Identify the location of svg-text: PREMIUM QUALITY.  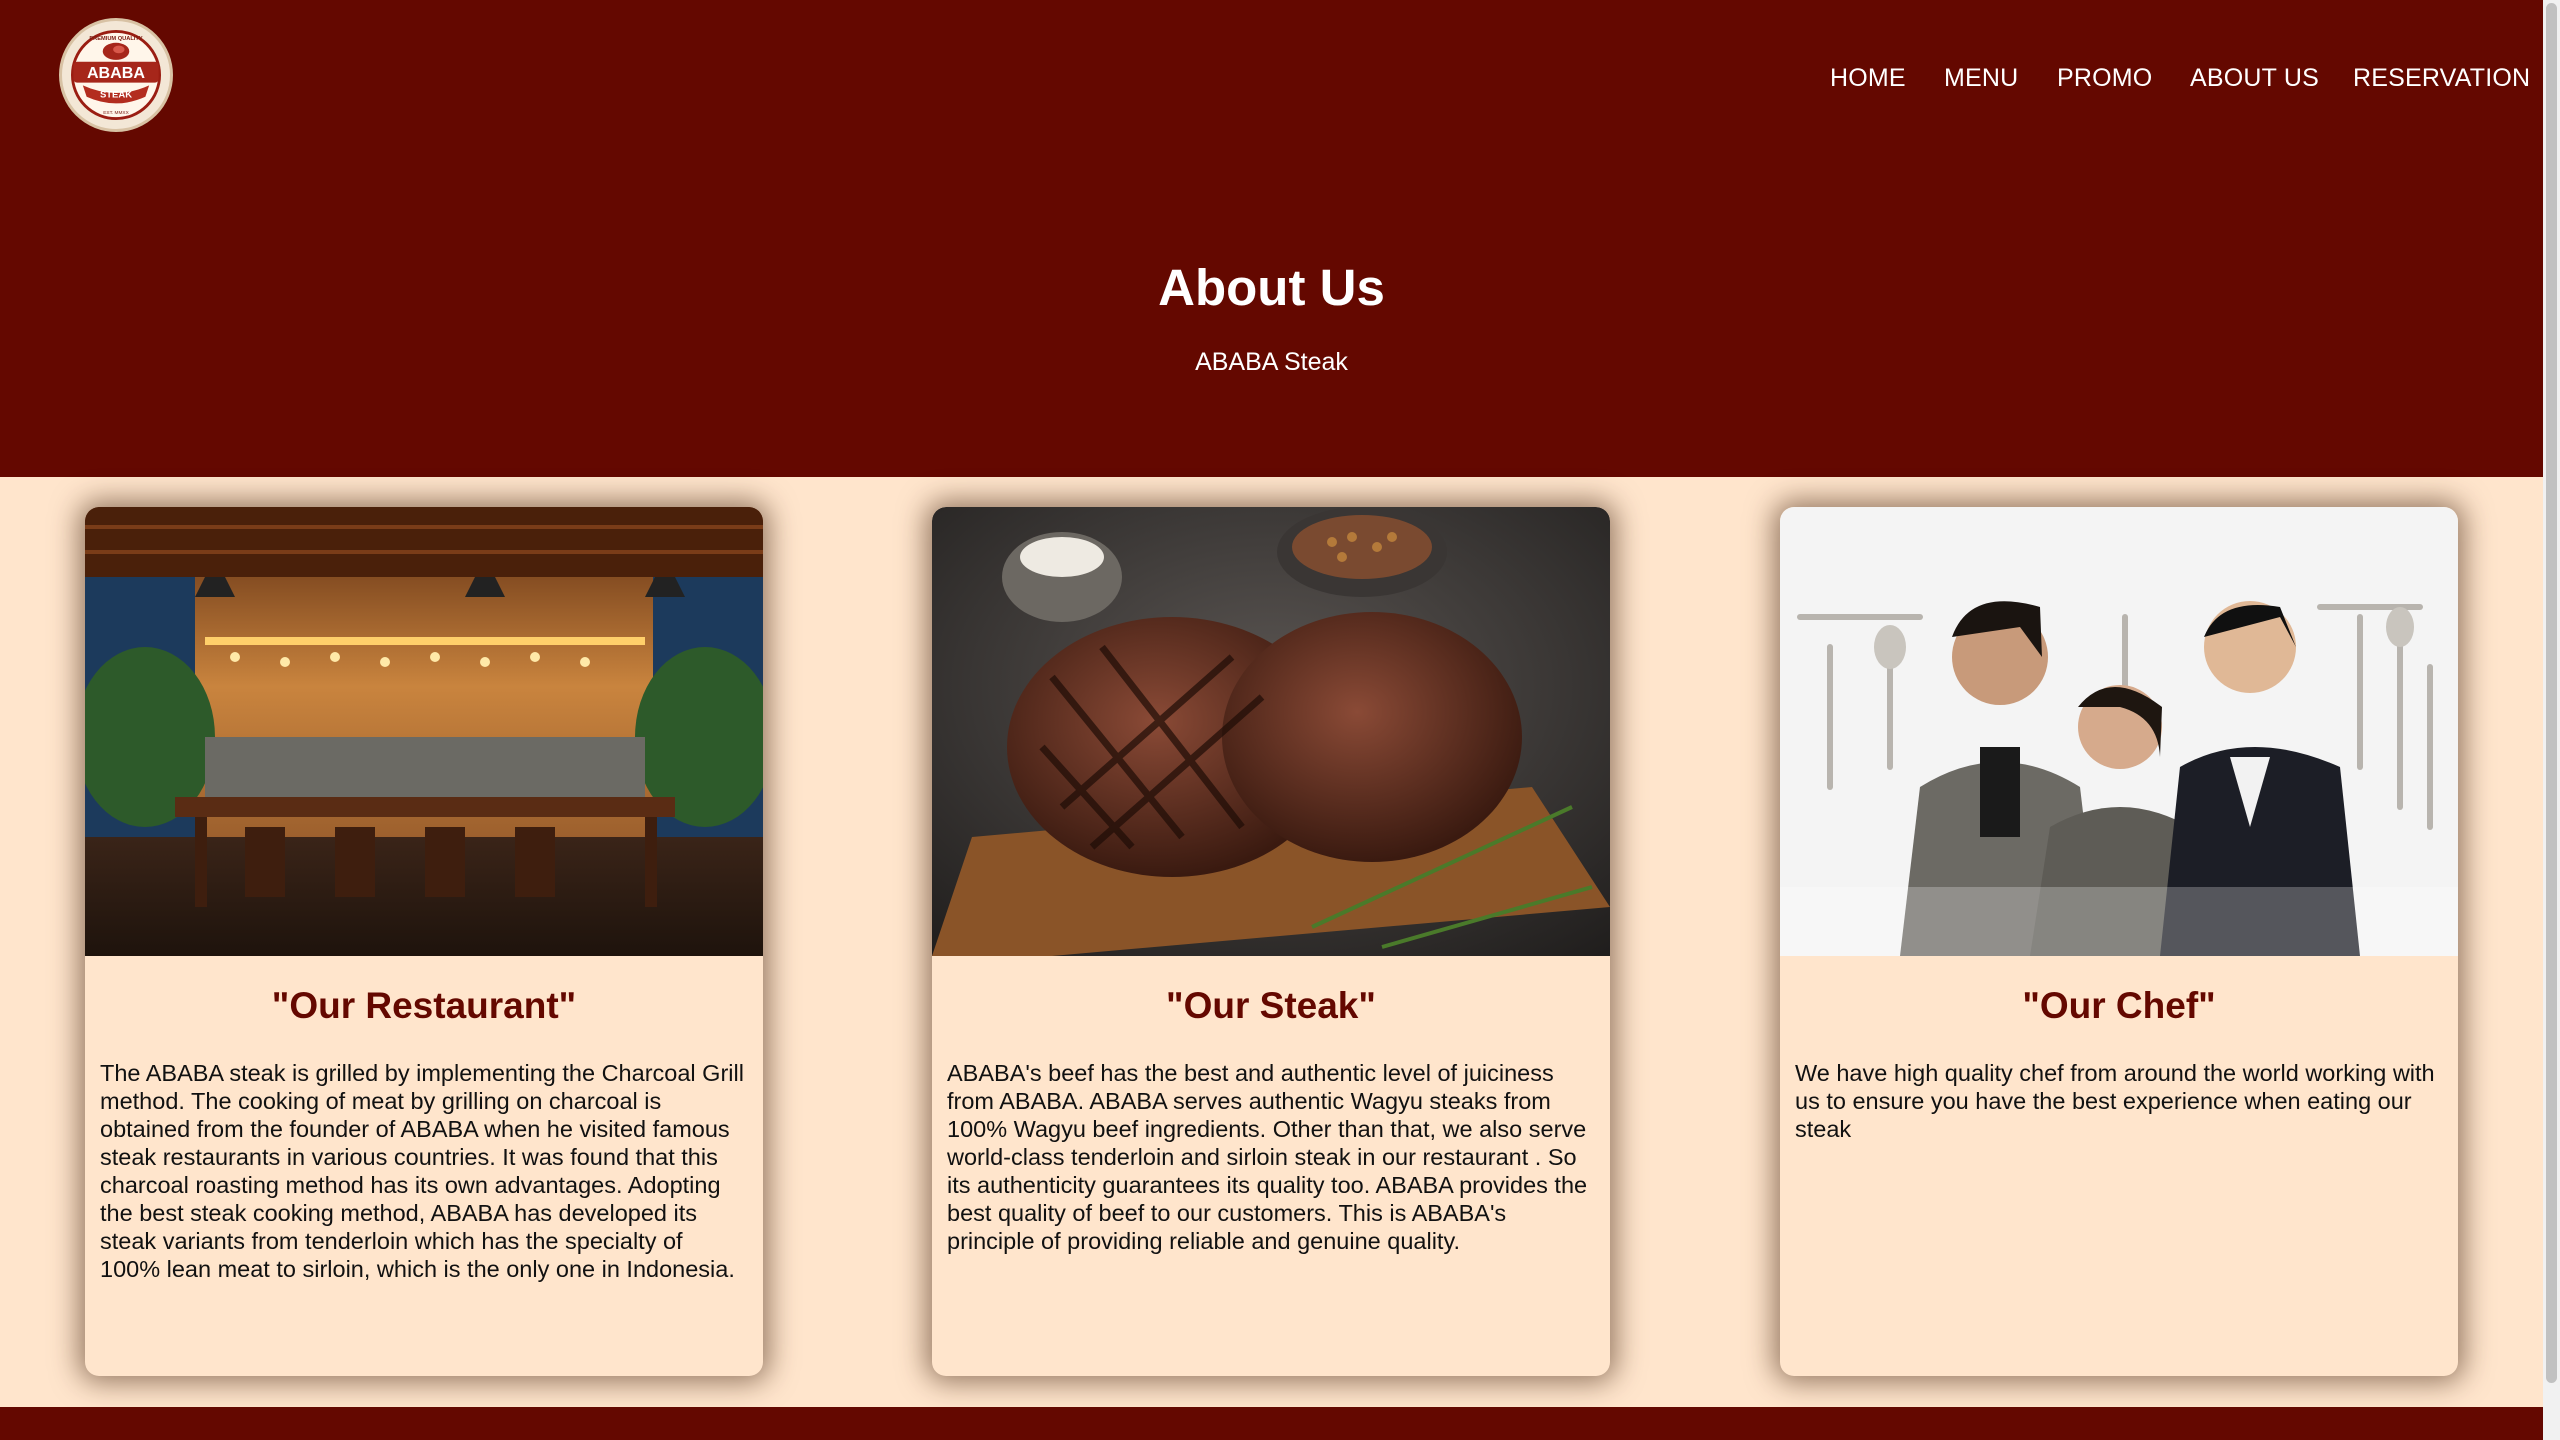
(115, 39).